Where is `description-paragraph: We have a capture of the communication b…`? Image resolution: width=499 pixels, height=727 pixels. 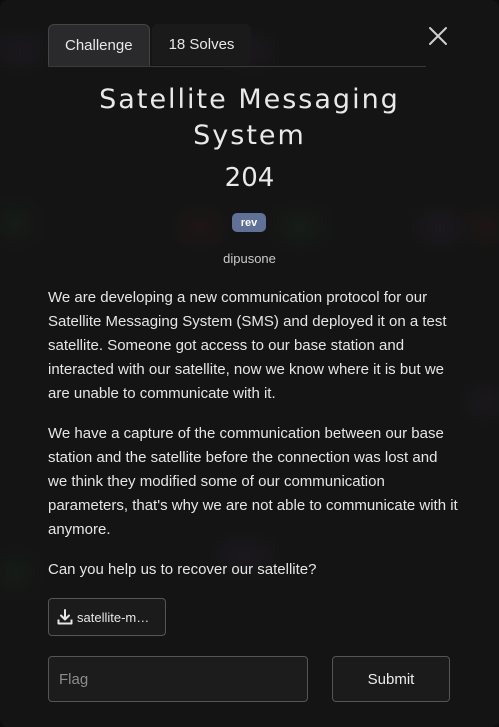 description-paragraph: We have a capture of the communication b… is located at coordinates (253, 481).